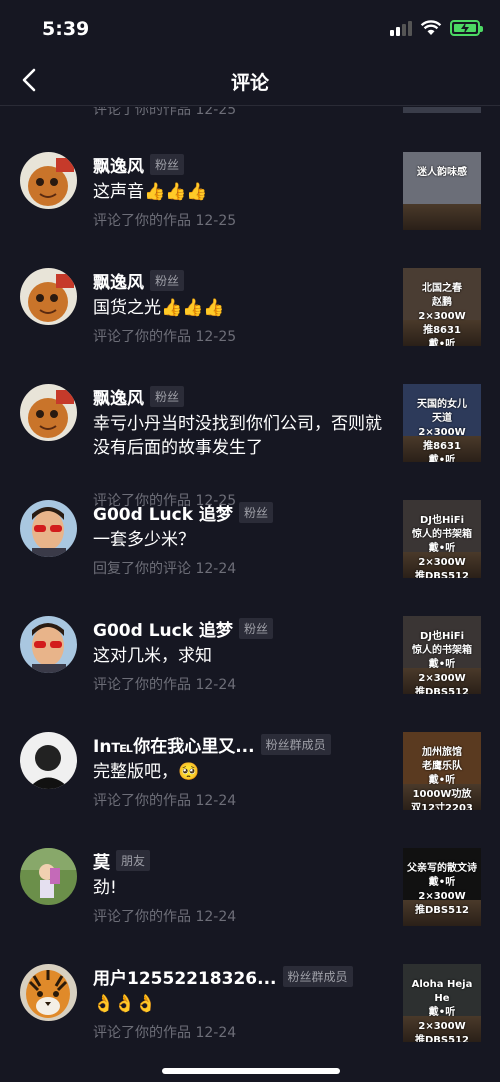  Describe the element at coordinates (251, 1071) in the screenshot. I see `home-indicator` at that location.